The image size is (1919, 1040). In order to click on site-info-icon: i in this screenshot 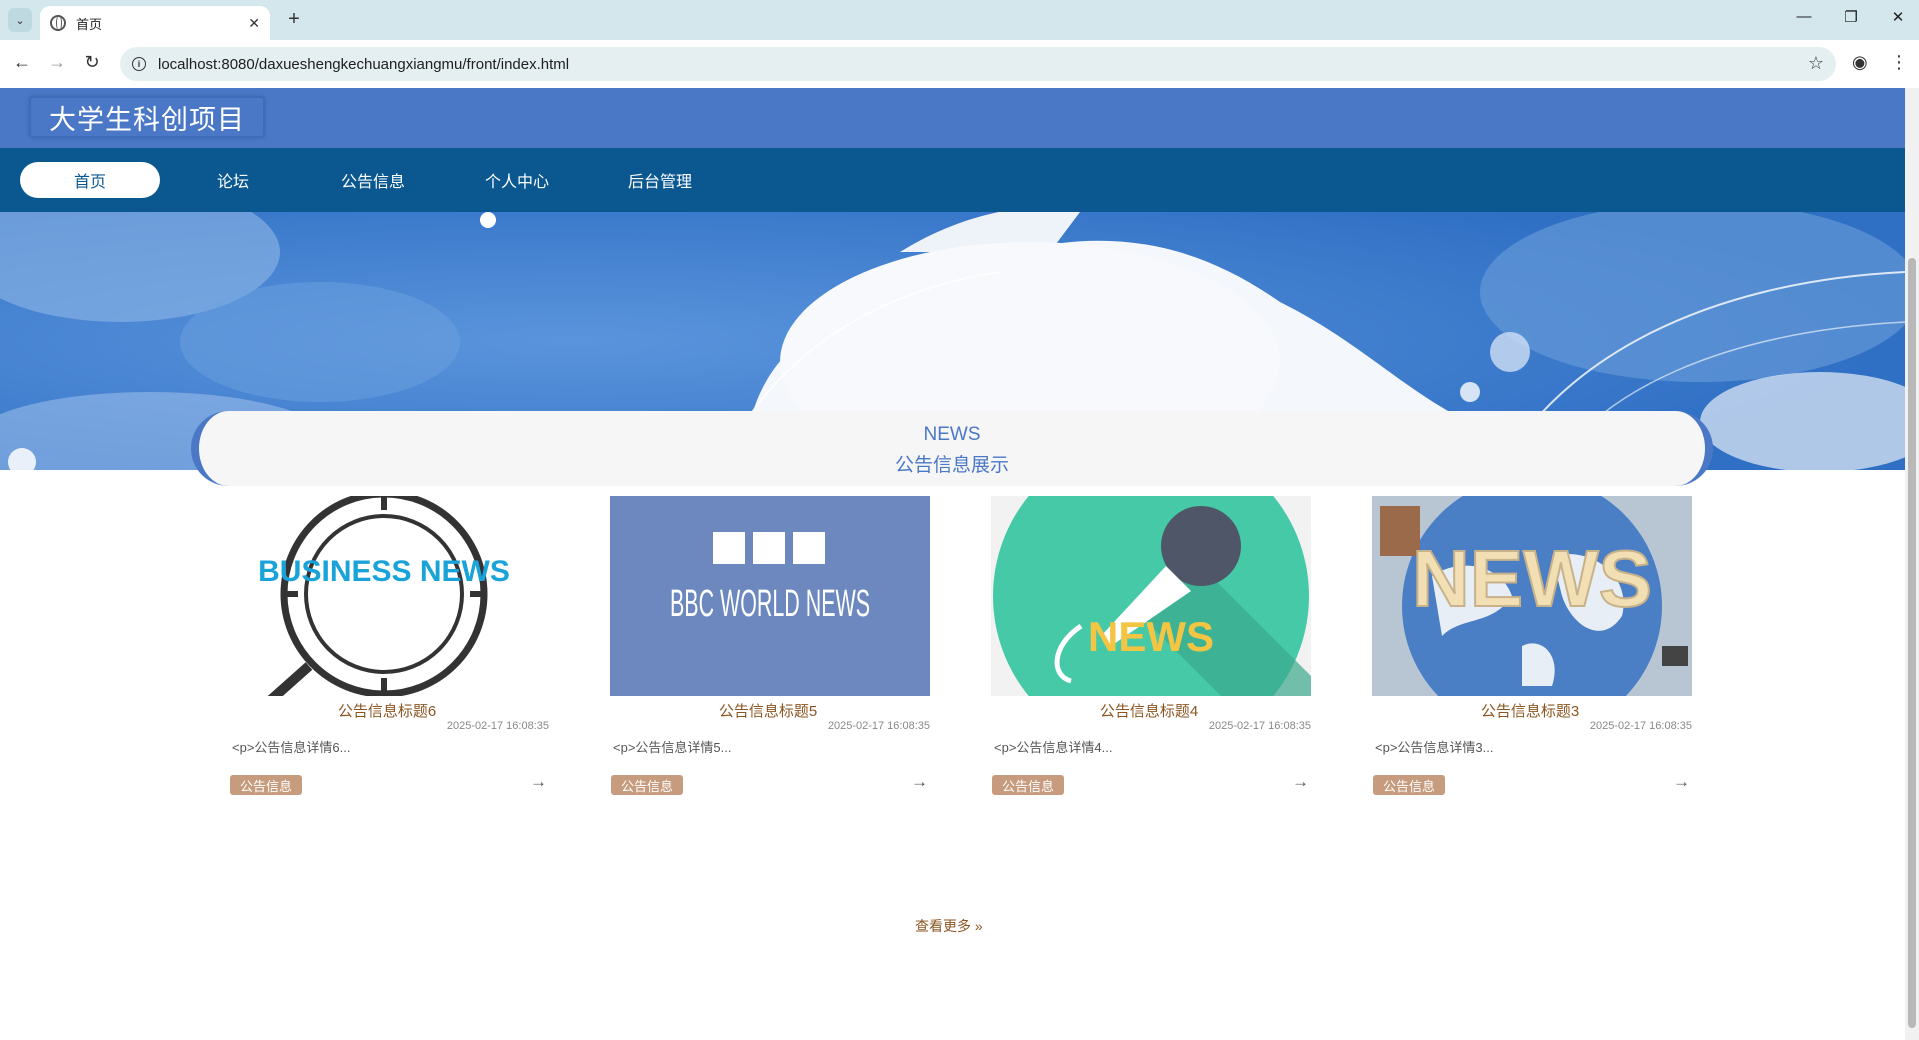, I will do `click(139, 64)`.